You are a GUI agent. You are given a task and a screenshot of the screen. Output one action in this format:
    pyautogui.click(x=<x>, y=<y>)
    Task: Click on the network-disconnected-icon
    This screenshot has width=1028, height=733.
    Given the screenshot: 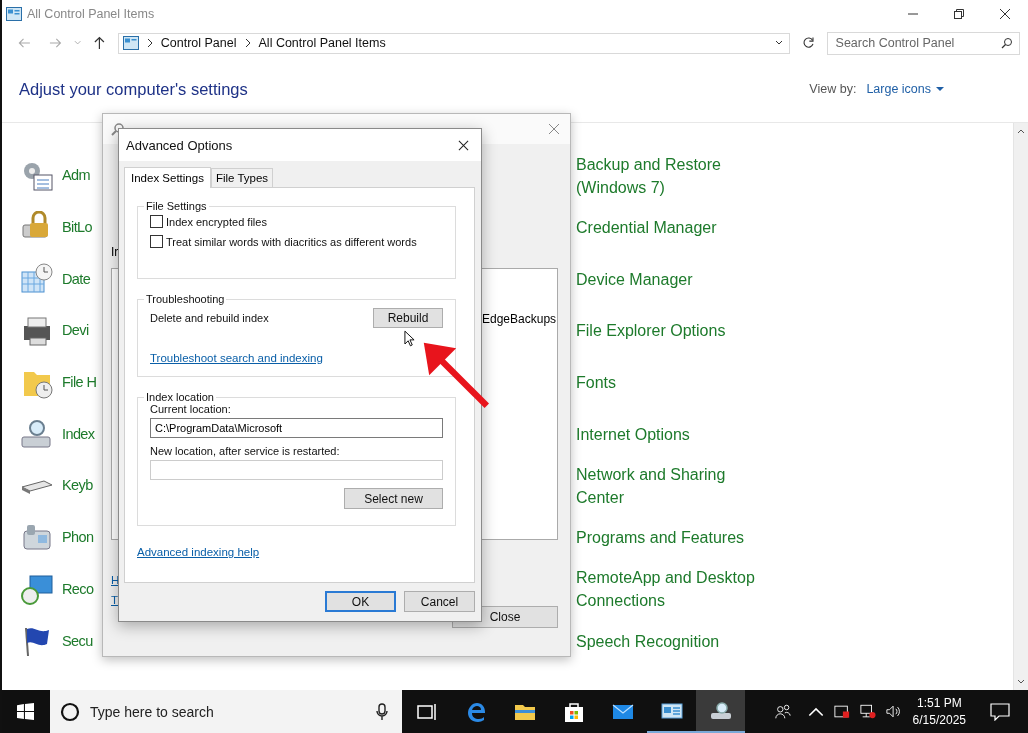 What is the action you would take?
    pyautogui.click(x=867, y=711)
    